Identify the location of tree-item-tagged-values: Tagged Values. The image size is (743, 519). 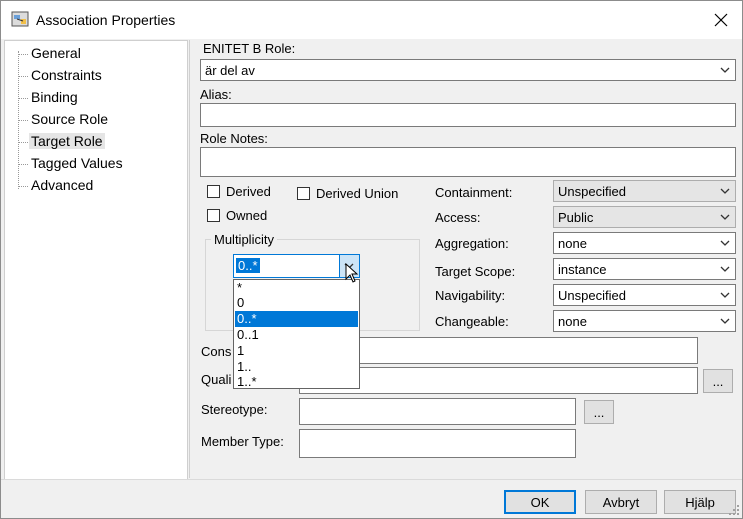
(77, 163).